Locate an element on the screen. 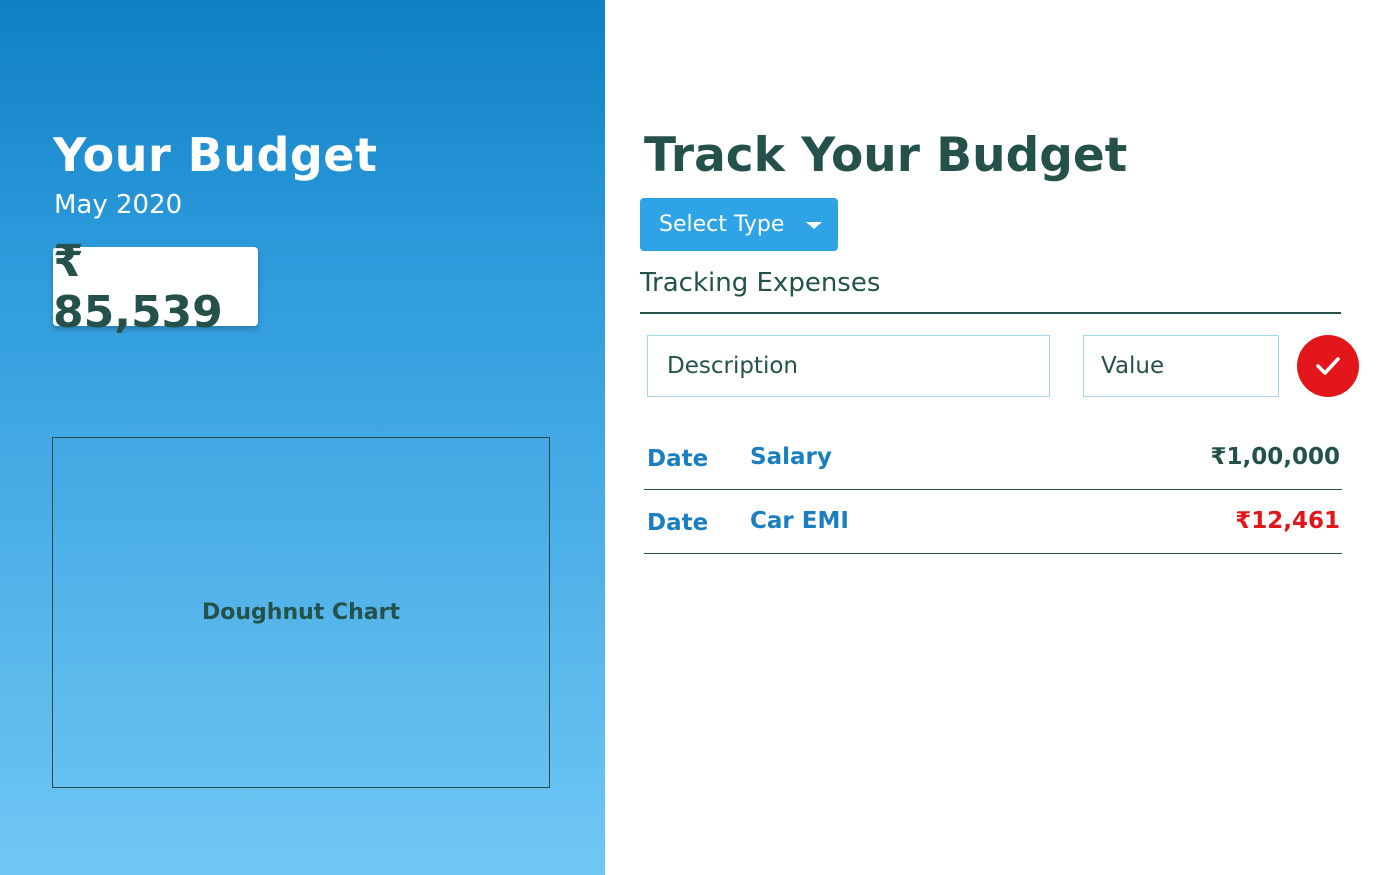 This screenshot has width=1400, height=875. budget-title: Your Budget is located at coordinates (215, 155).